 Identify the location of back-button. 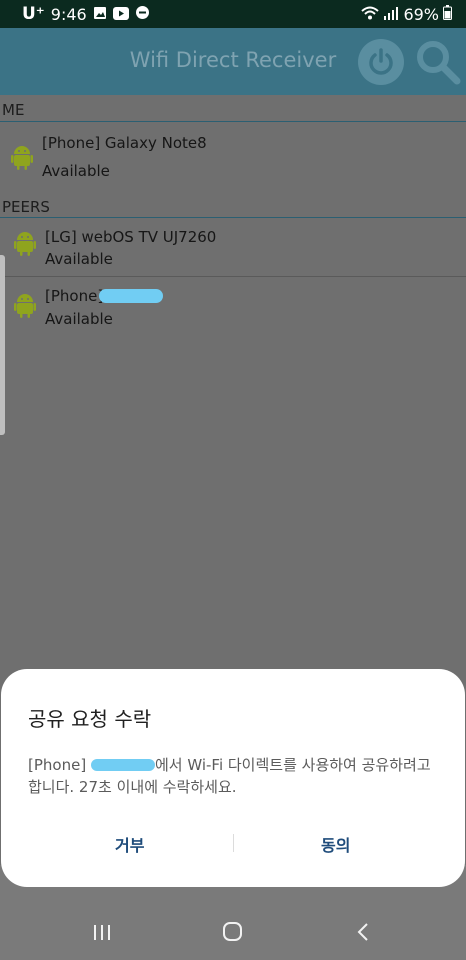
(364, 934).